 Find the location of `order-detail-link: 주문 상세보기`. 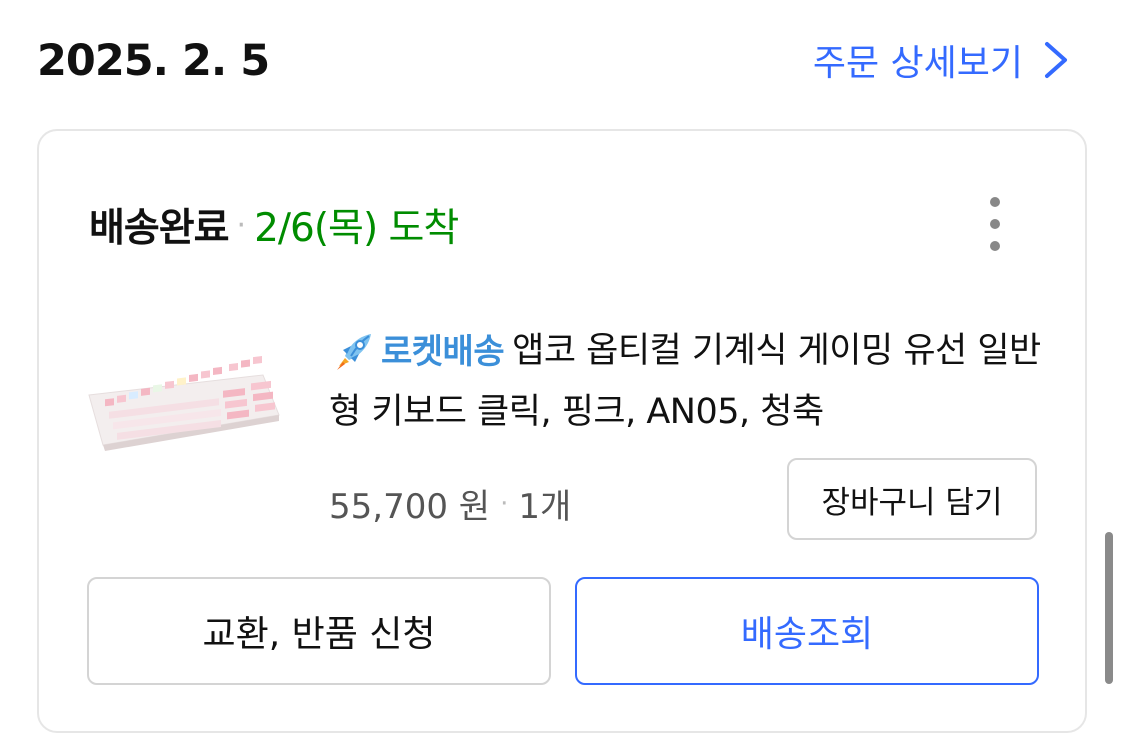

order-detail-link: 주문 상세보기 is located at coordinates (942, 60).